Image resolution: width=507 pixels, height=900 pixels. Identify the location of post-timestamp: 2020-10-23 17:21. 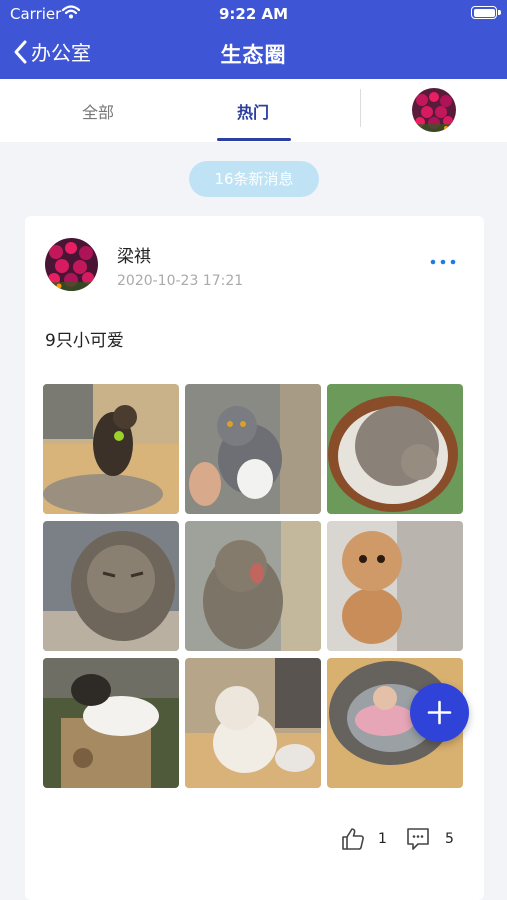
(180, 281).